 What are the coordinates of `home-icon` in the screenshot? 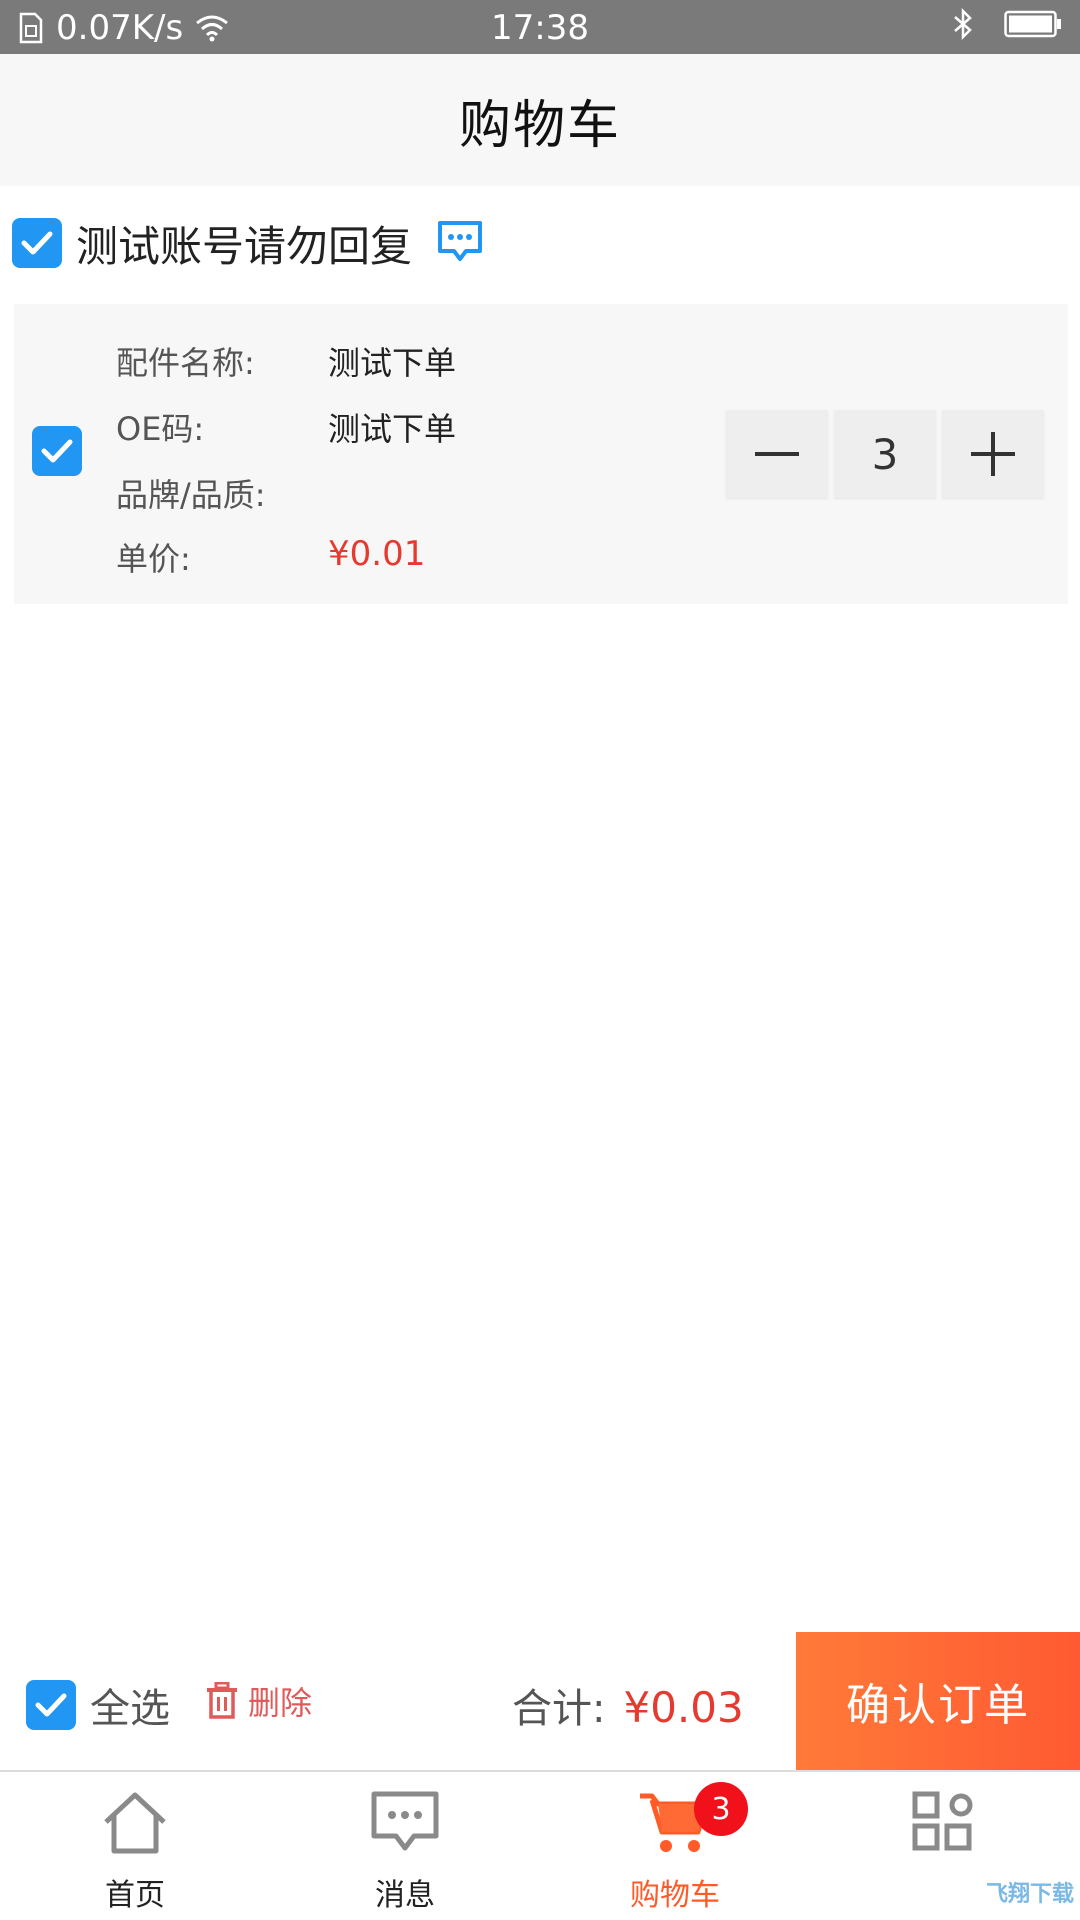 It's located at (135, 1823).